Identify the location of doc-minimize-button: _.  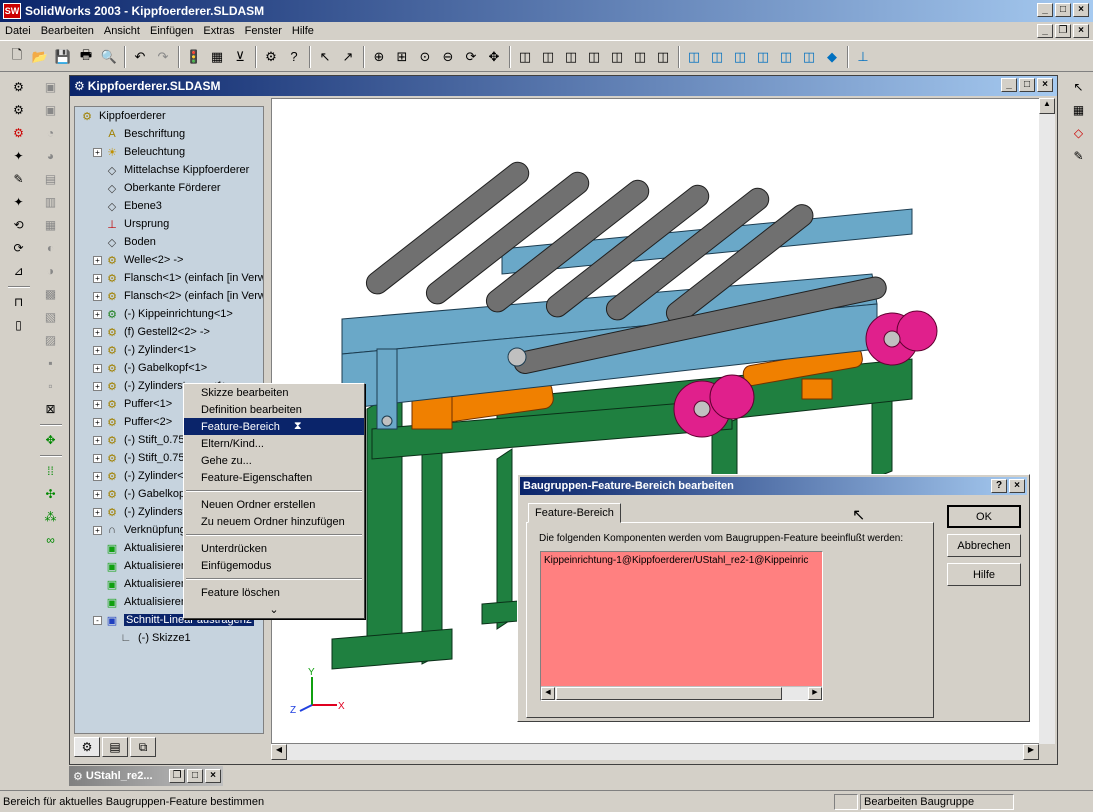
(1009, 85).